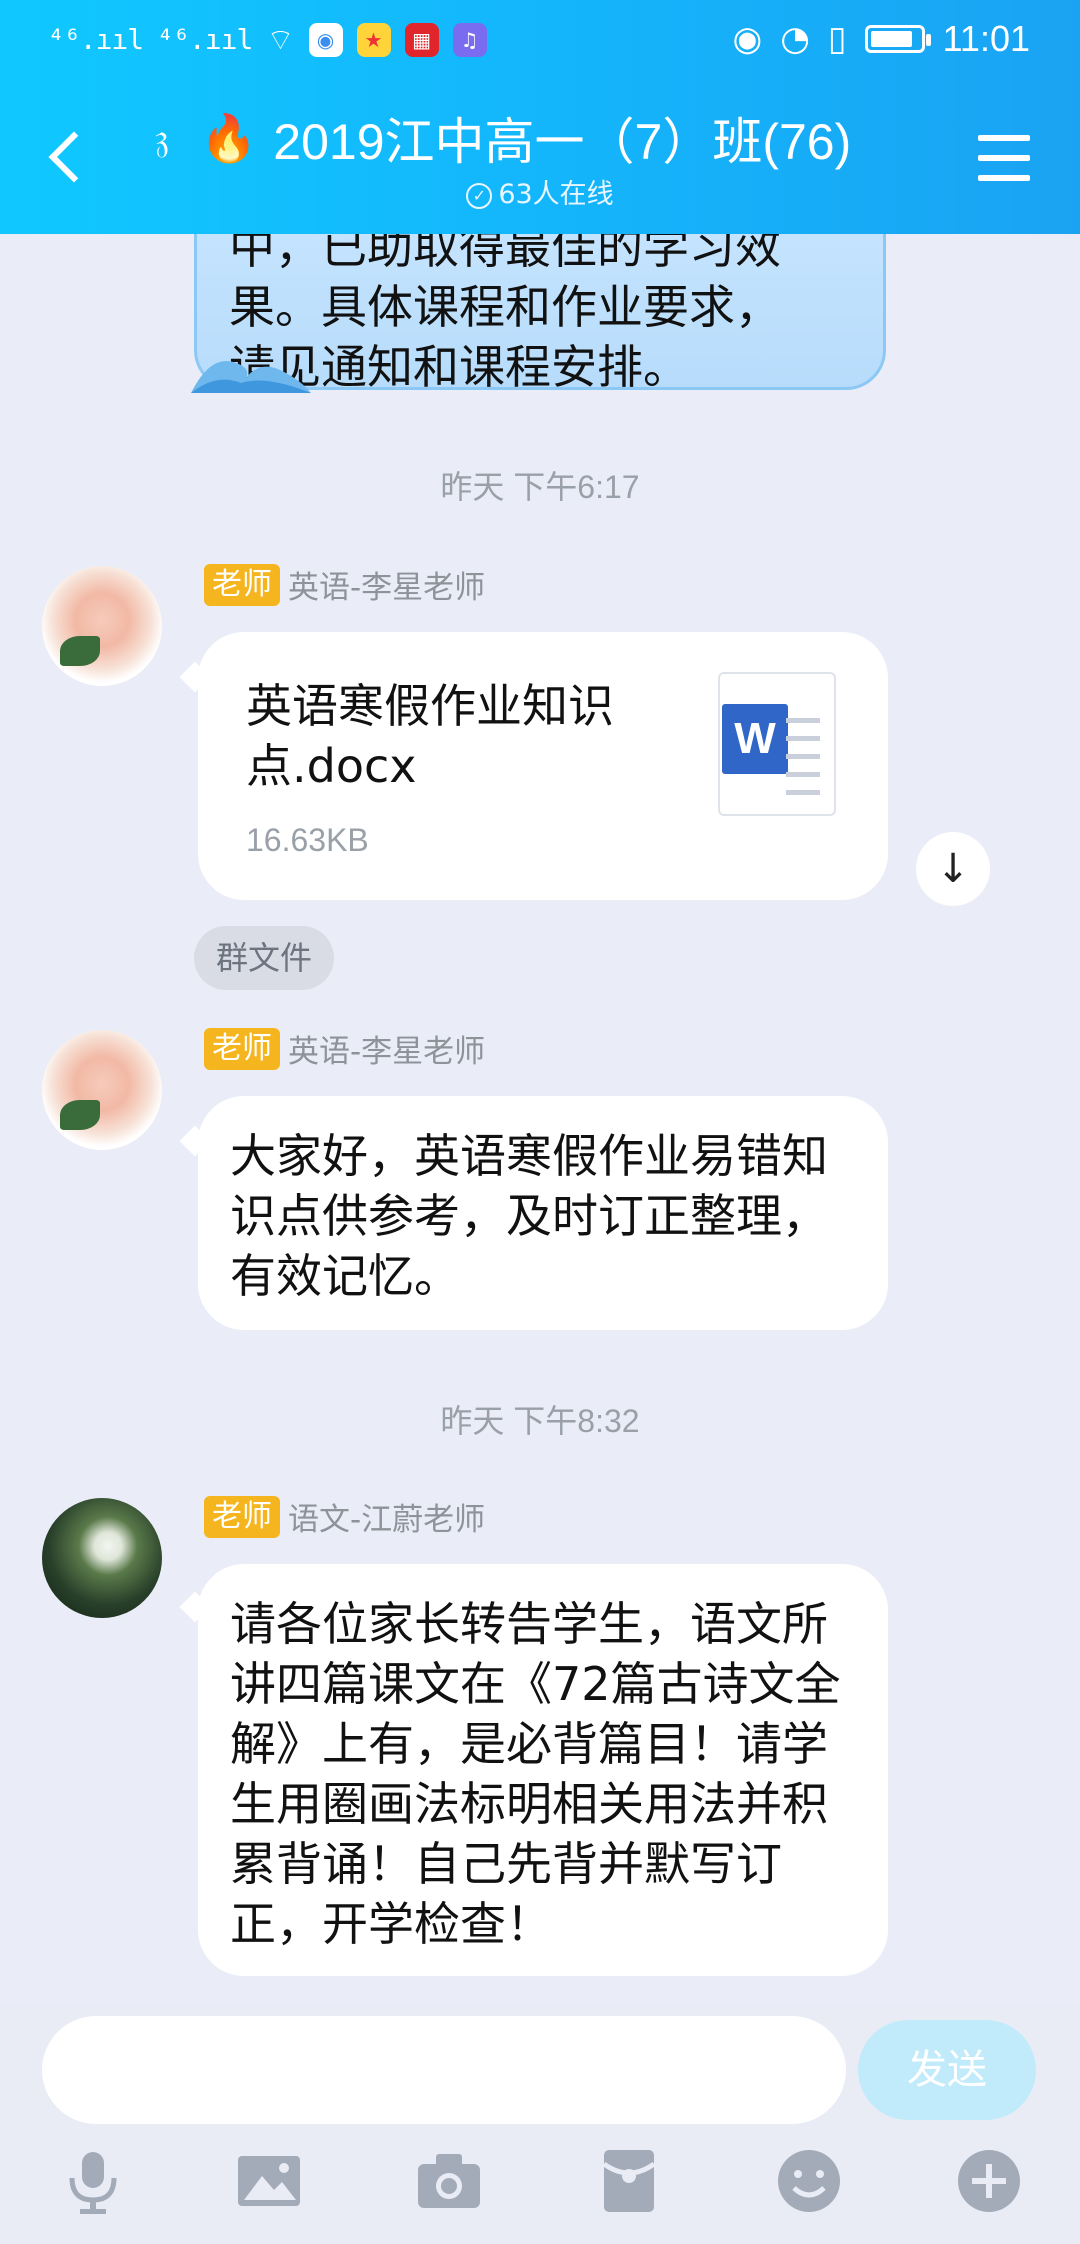 The image size is (1080, 2244). What do you see at coordinates (953, 869) in the screenshot?
I see `download-icon: ↓` at bounding box center [953, 869].